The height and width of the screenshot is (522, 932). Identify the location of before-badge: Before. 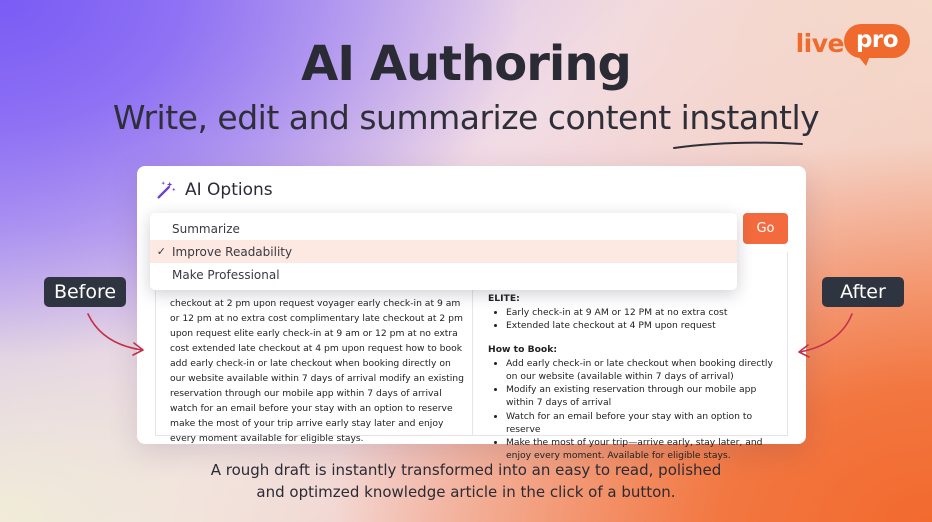
(85, 292).